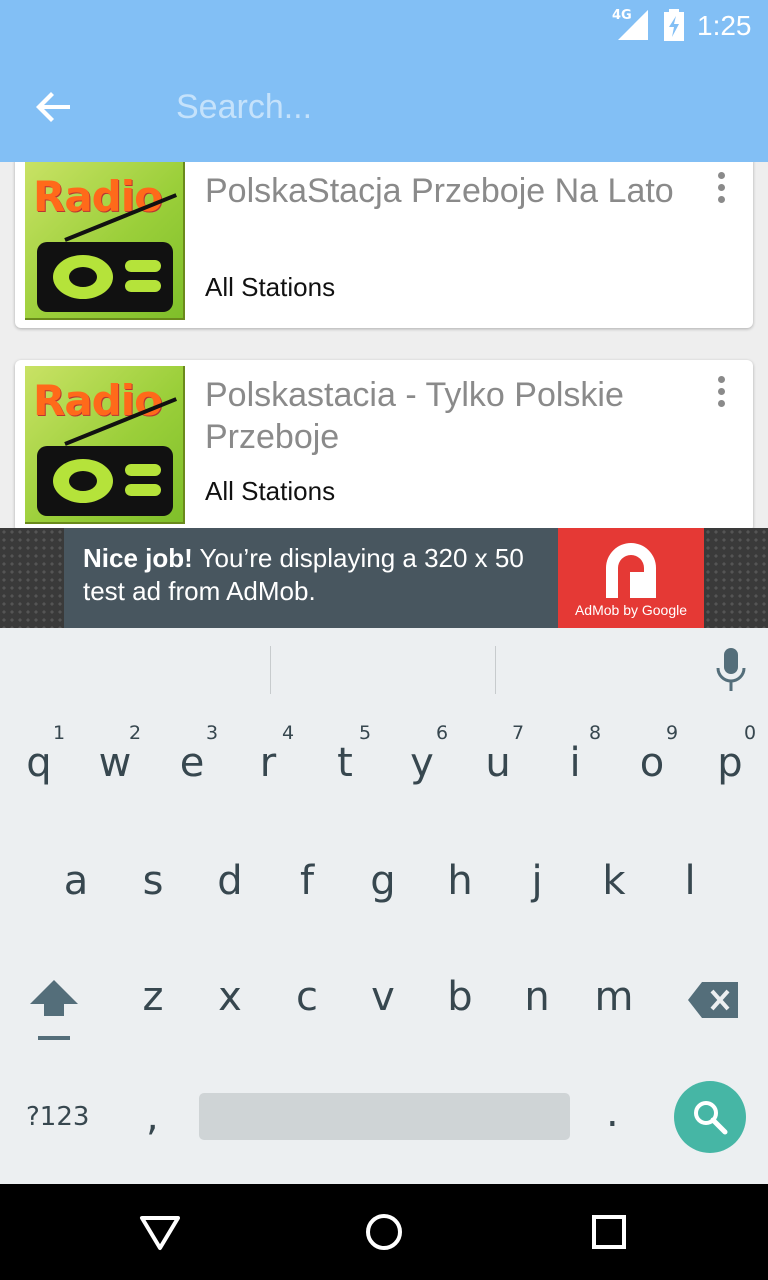 The height and width of the screenshot is (1280, 768). Describe the element at coordinates (57, 1117) in the screenshot. I see `symbols-key: ?123` at that location.